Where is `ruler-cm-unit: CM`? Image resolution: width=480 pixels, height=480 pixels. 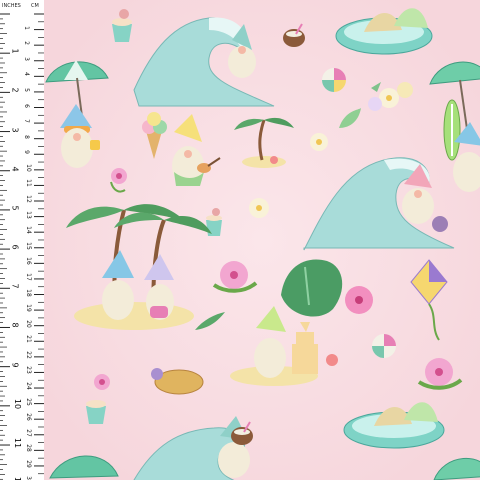 ruler-cm-unit: CM is located at coordinates (35, 6).